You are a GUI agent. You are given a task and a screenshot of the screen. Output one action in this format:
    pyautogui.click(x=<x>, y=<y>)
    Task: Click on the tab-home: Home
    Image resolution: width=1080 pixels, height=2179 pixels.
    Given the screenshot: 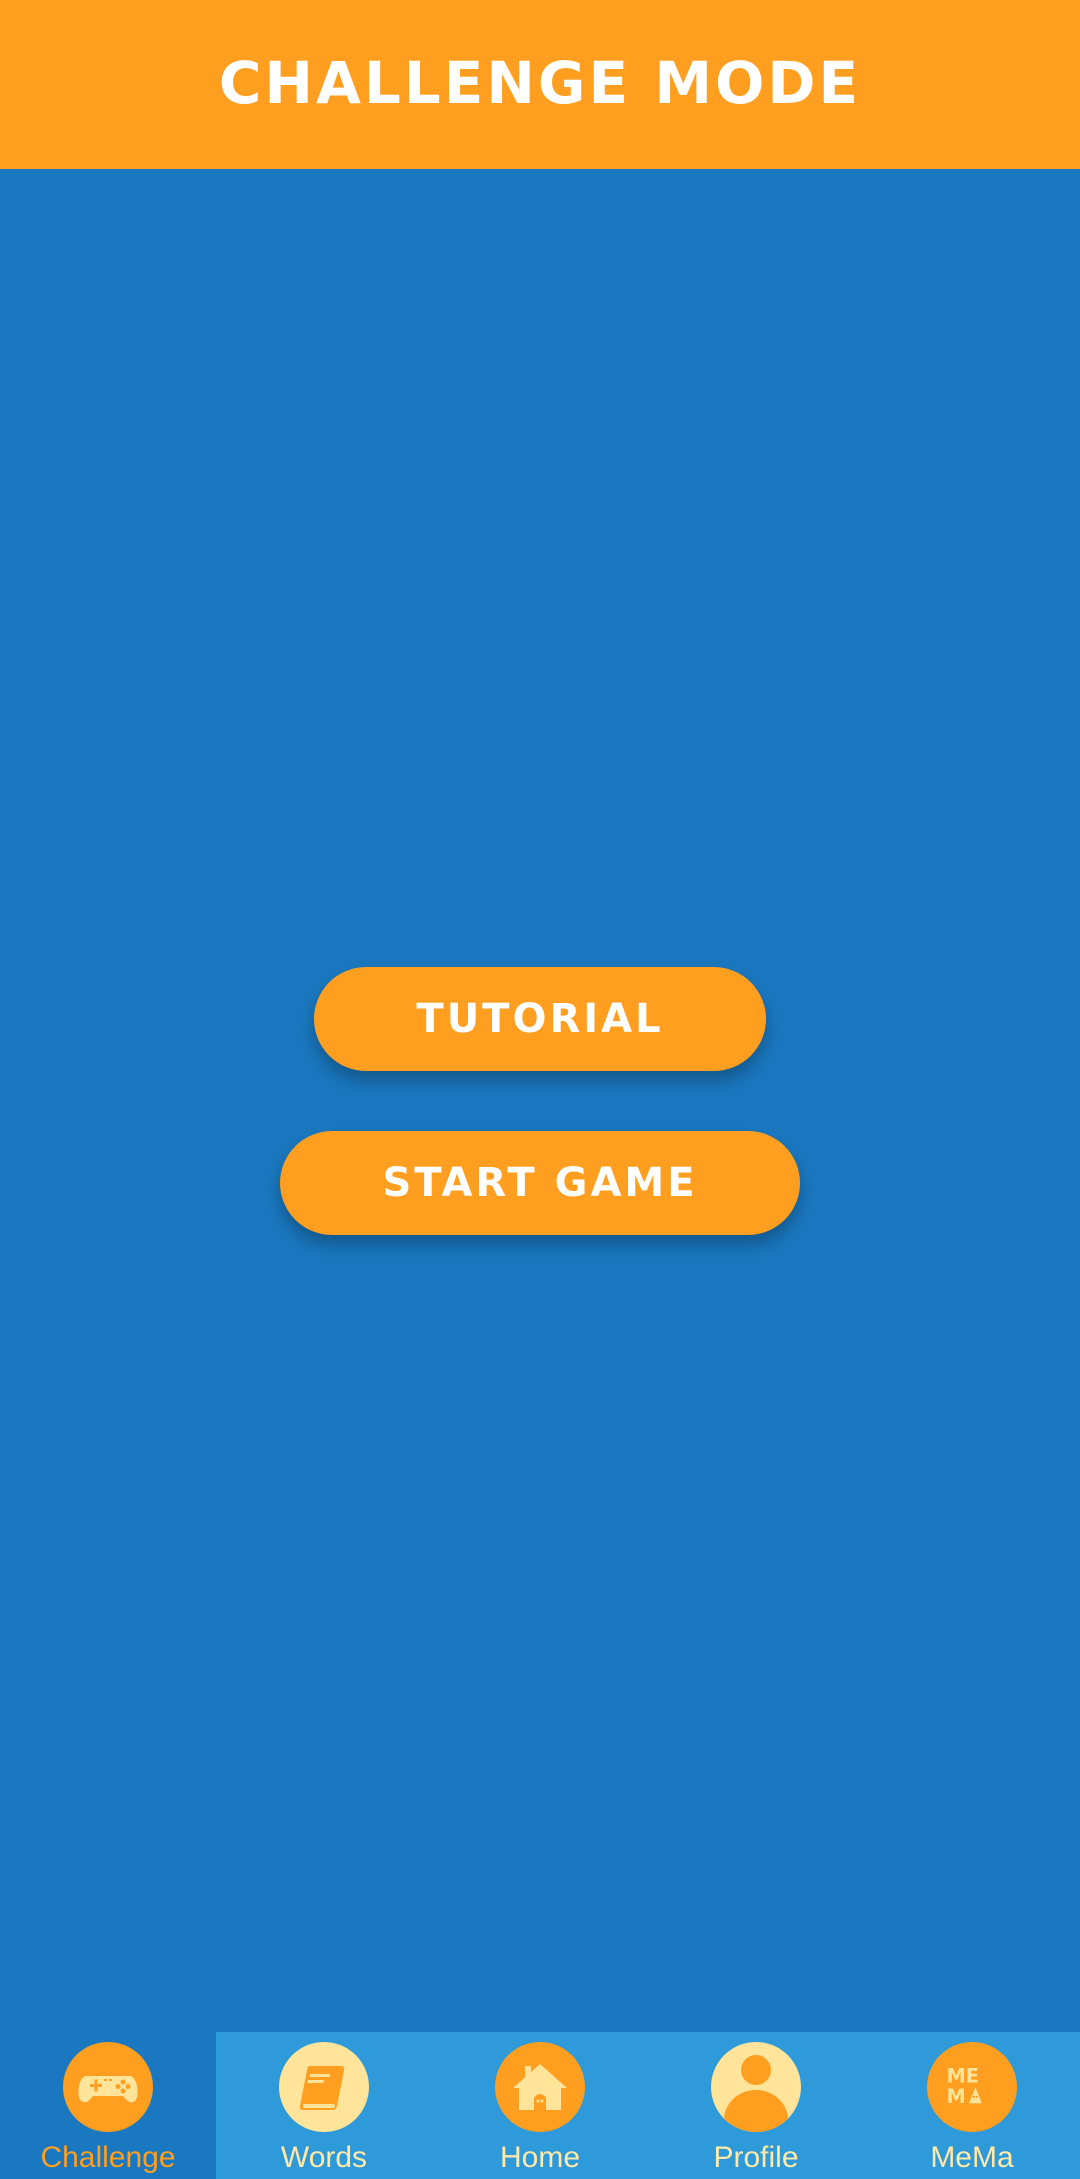 What is the action you would take?
    pyautogui.click(x=540, y=2105)
    